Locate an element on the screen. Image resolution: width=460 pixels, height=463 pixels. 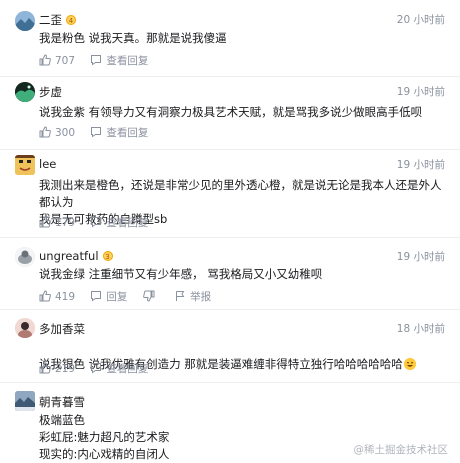
username: 步虚 is located at coordinates (50, 92).